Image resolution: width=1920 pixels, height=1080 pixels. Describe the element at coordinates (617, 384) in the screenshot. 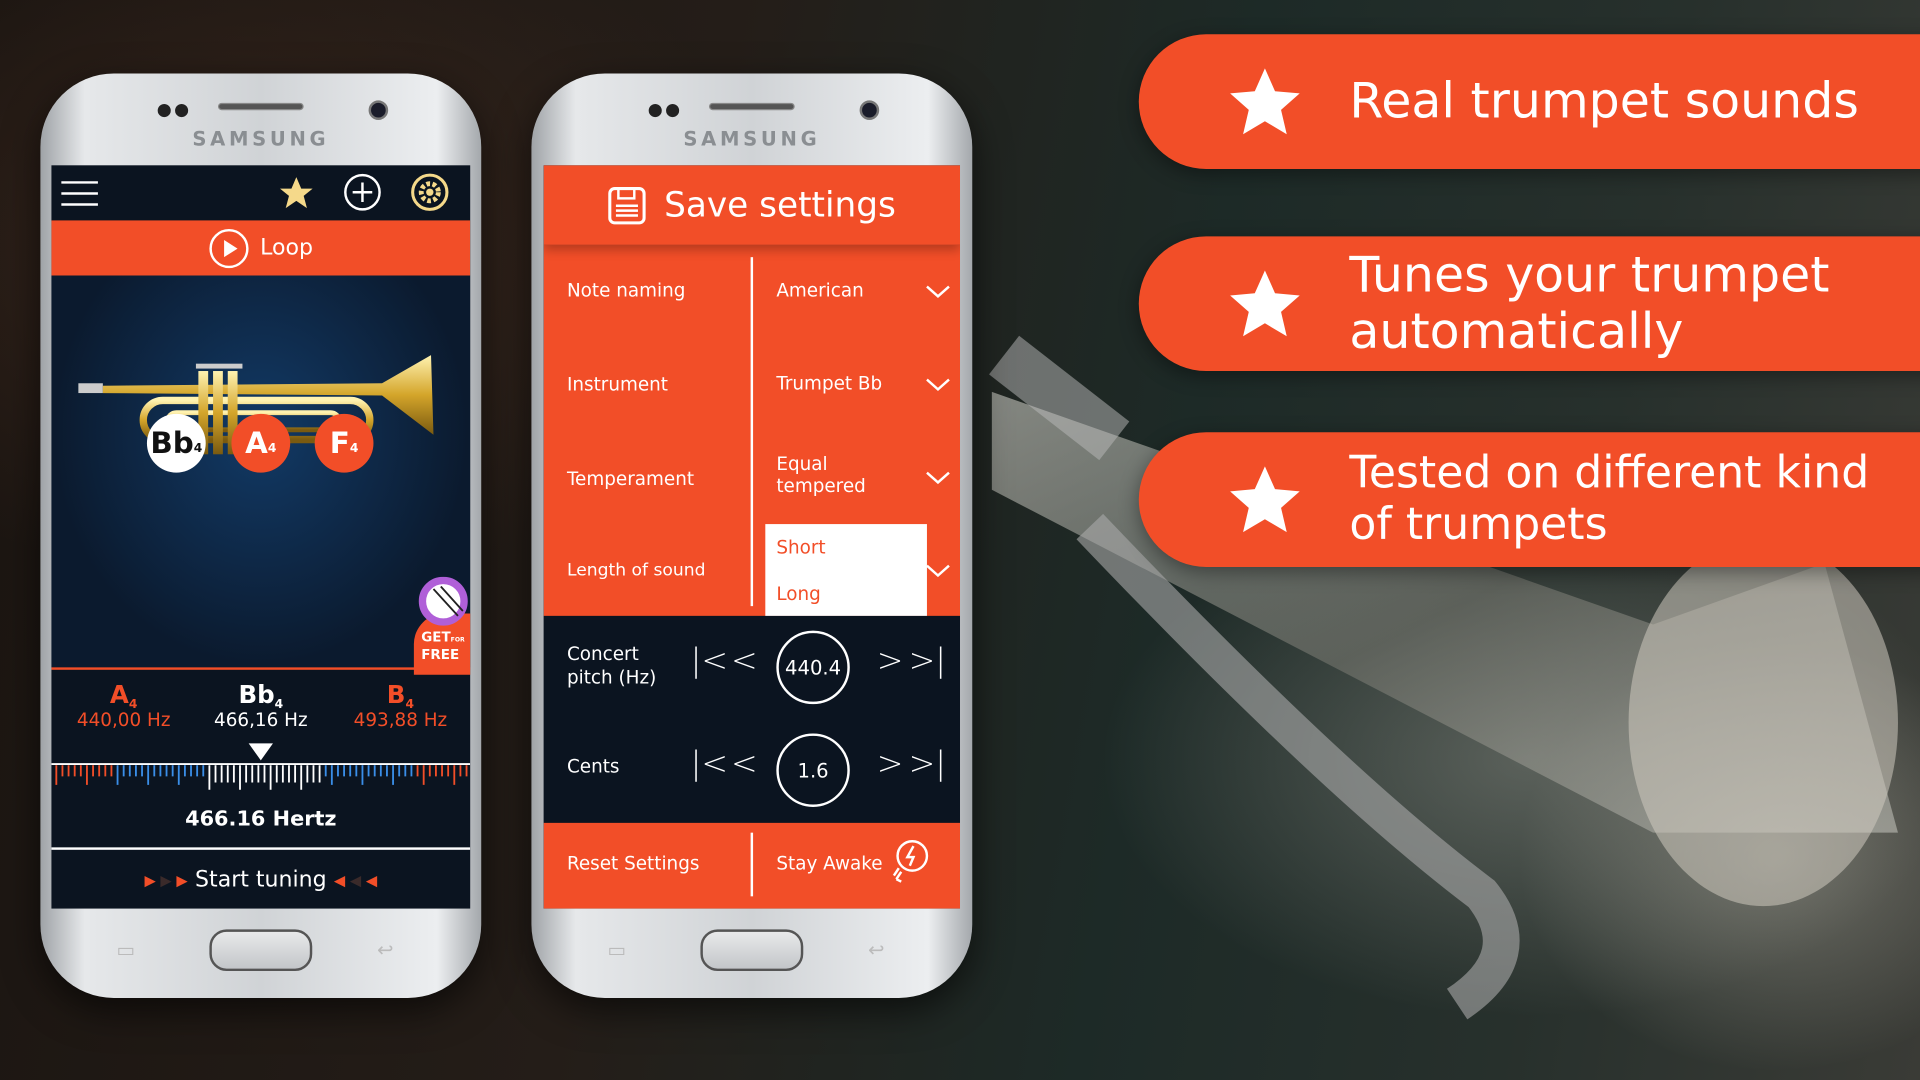

I see `instrument-label: Instrument` at that location.